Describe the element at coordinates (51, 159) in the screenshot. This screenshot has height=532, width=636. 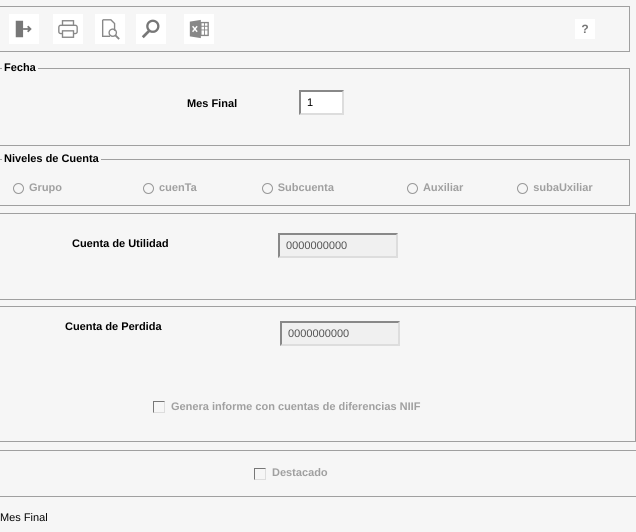
I see `group-title: Niveles de Cuenta` at that location.